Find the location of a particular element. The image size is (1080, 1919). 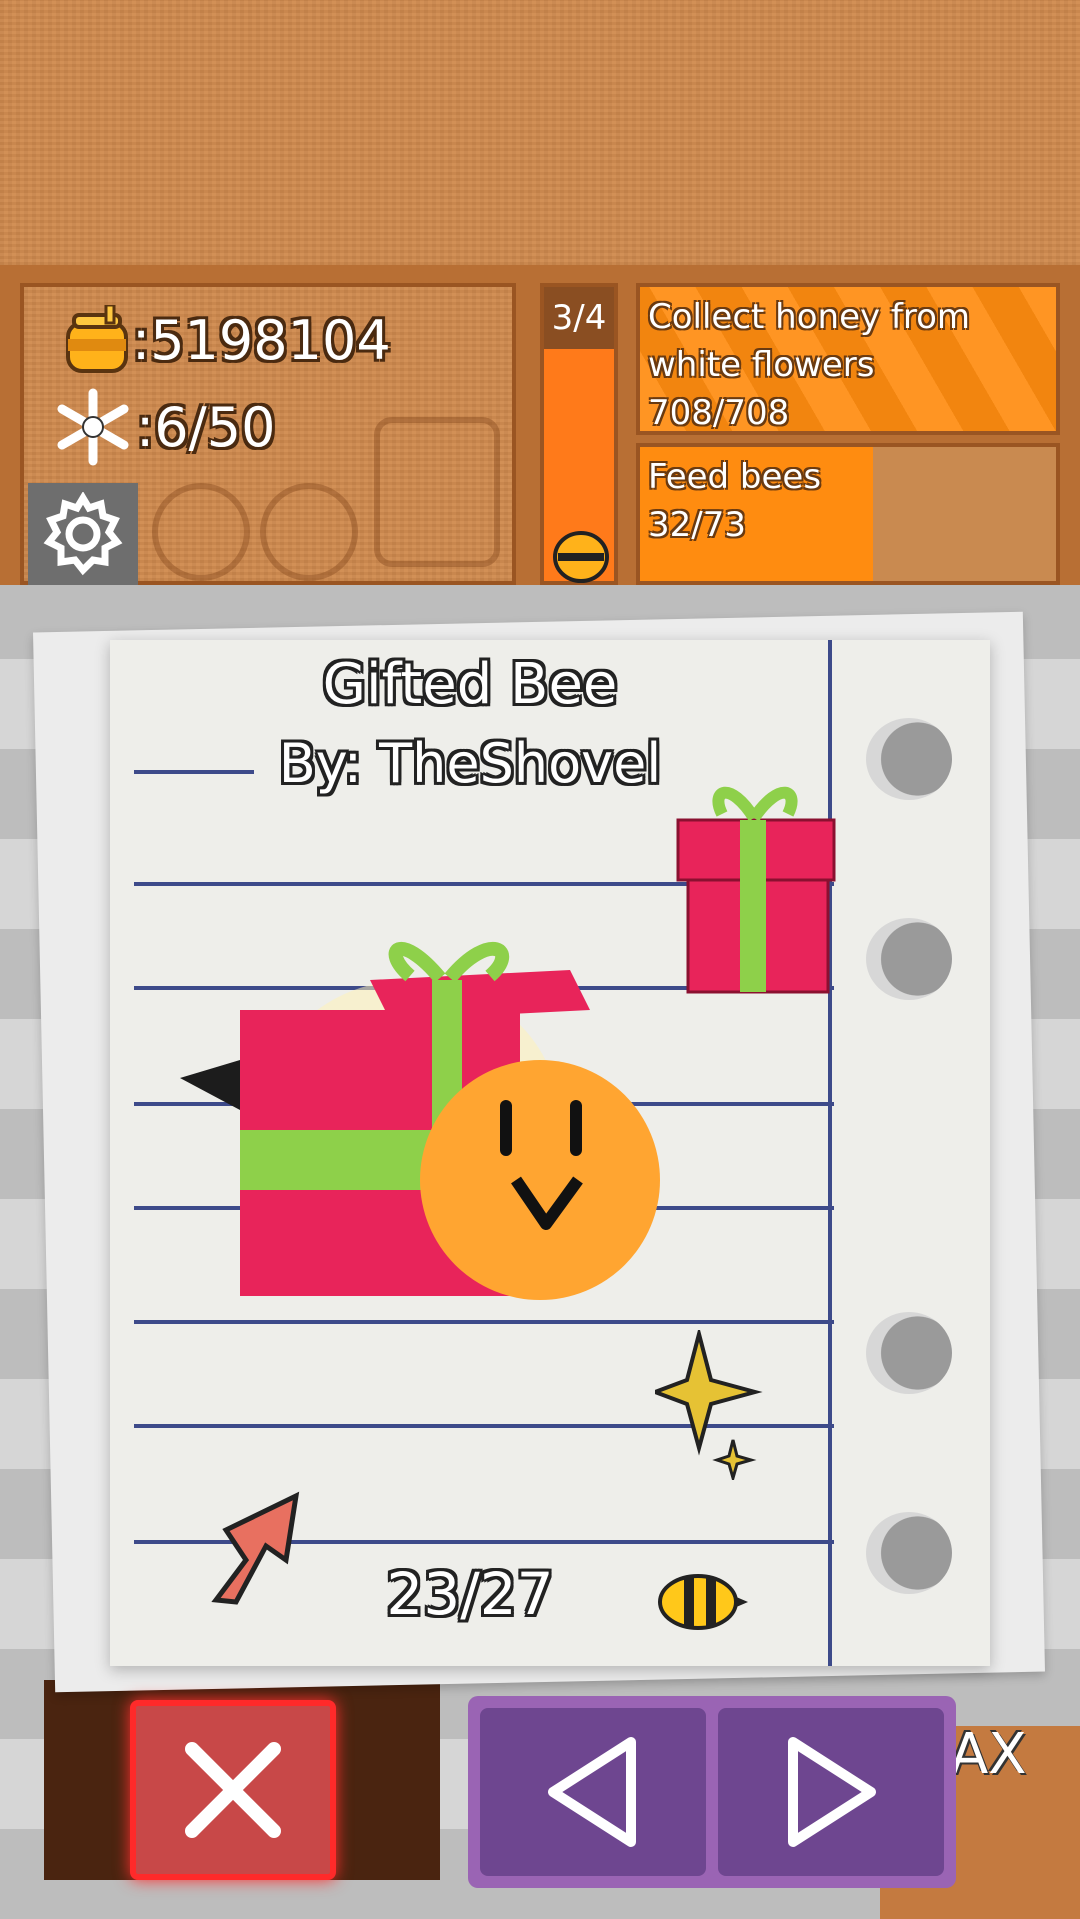

quest-card: Collect honey from white flowers 708/708 is located at coordinates (848, 359).